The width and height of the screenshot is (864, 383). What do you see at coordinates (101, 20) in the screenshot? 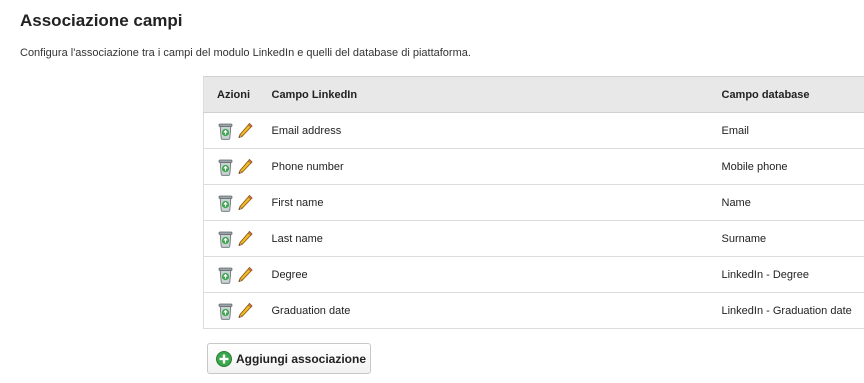
I see `page-title: Associazione campi` at bounding box center [101, 20].